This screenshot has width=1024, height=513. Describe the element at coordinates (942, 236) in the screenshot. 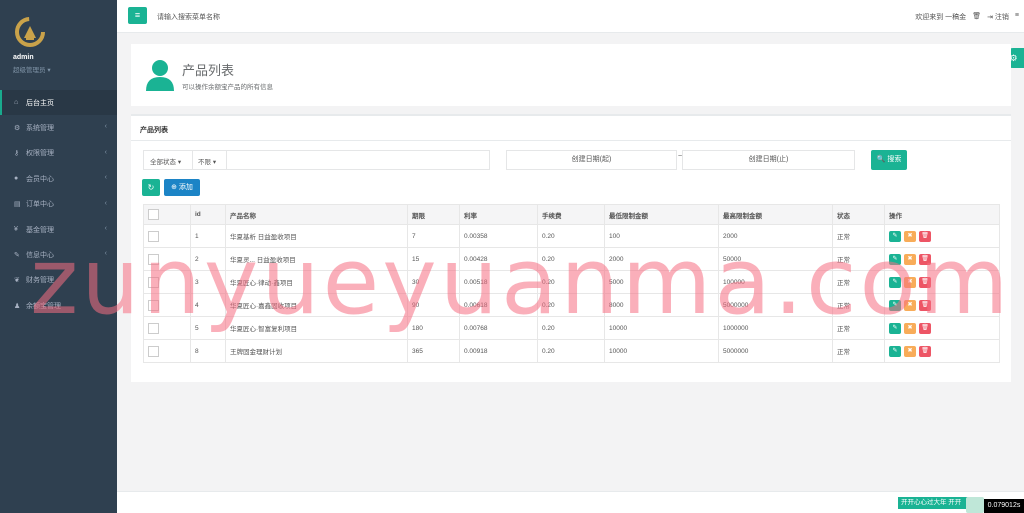

I see `cell-actions: ✎ ✖ 🗑` at that location.